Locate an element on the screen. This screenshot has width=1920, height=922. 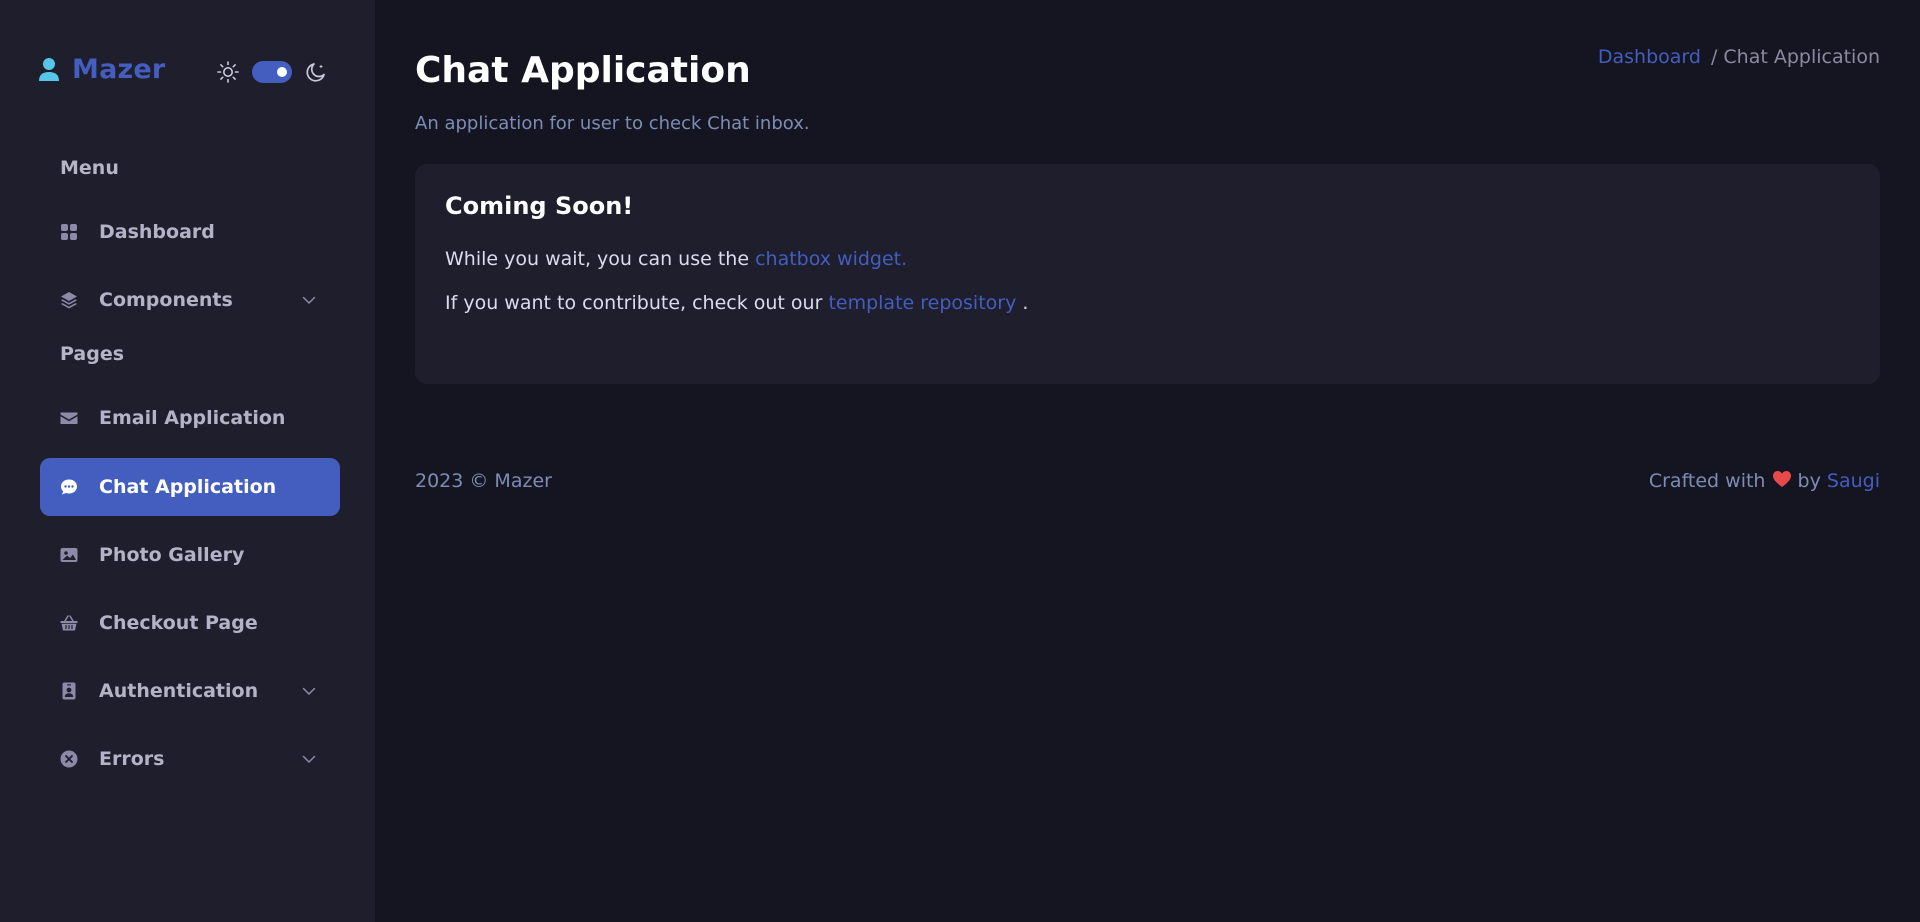
sidebar-item-components: Components is located at coordinates (190, 300).